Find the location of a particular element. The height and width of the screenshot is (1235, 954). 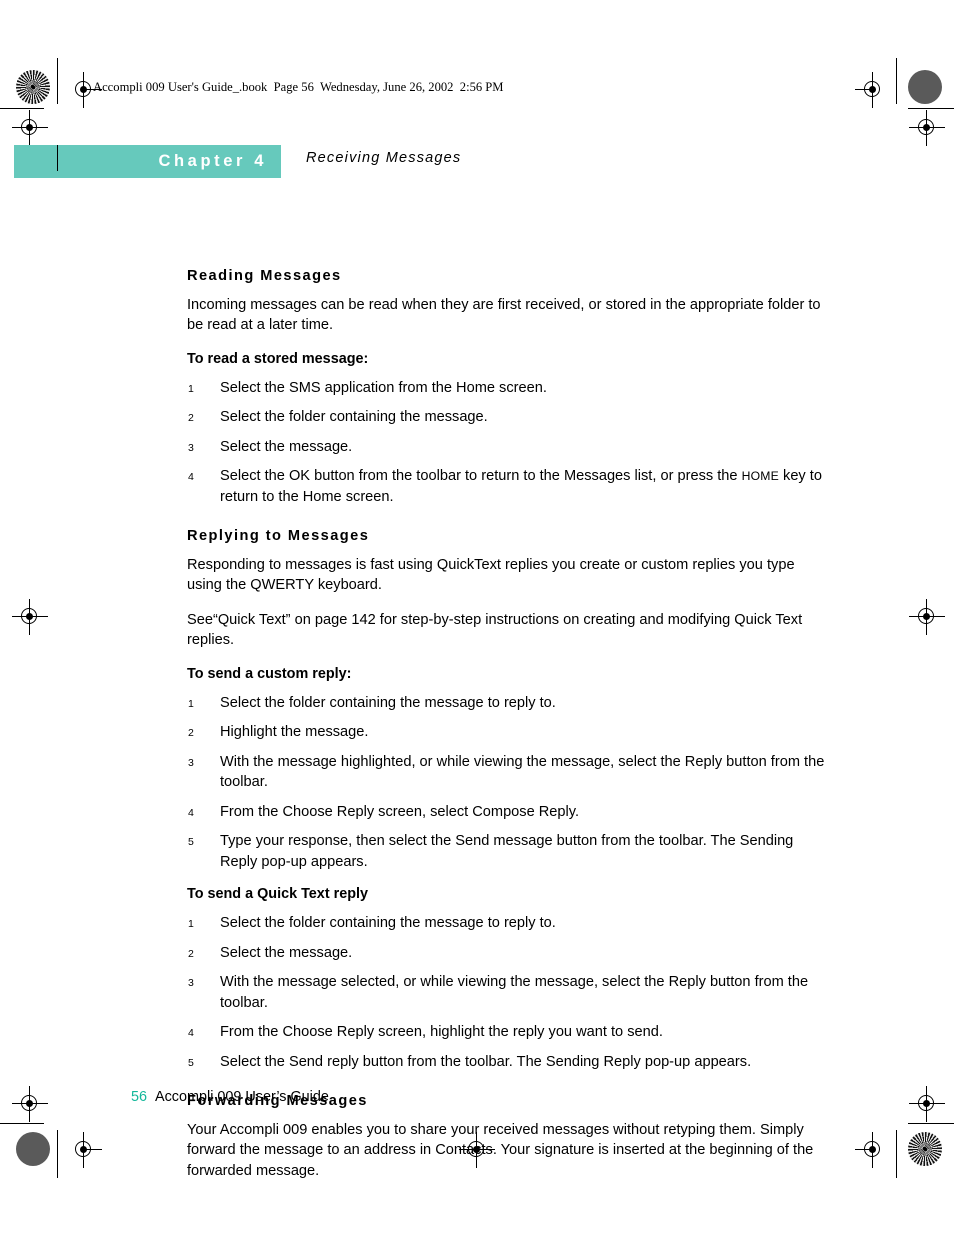

chapter-number-label: Chapter 4 is located at coordinates (212, 161).